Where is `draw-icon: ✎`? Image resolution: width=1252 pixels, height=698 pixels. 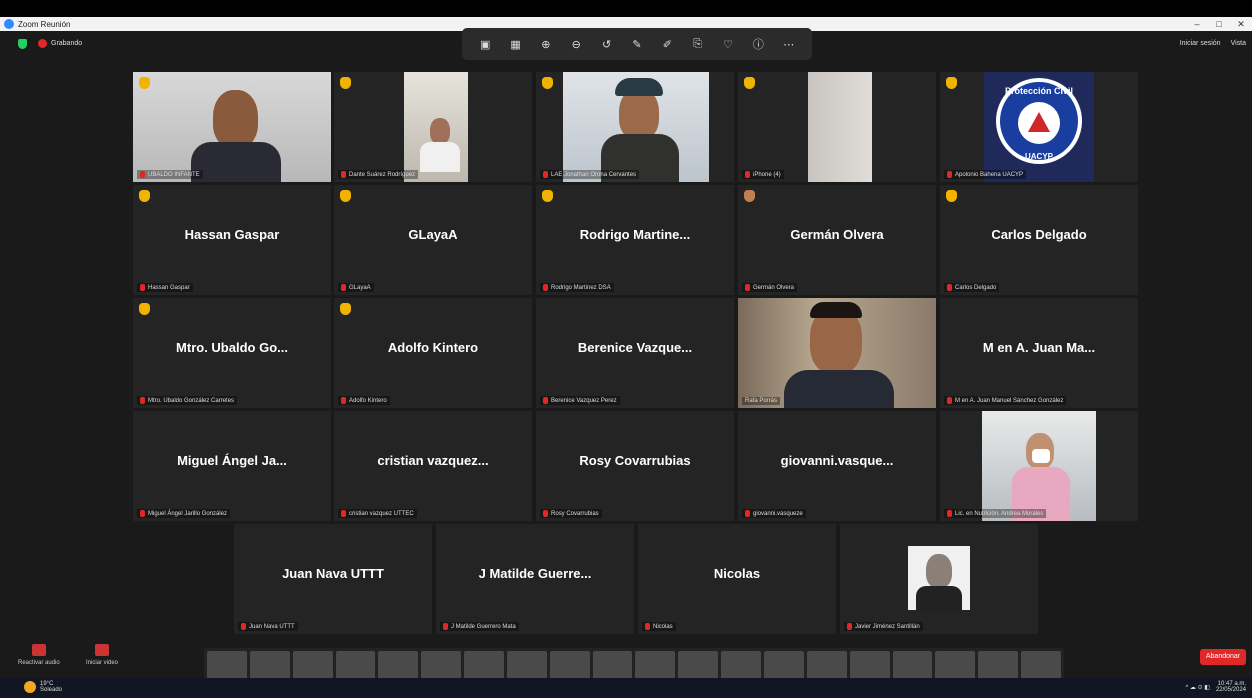 draw-icon: ✎ is located at coordinates (637, 44).